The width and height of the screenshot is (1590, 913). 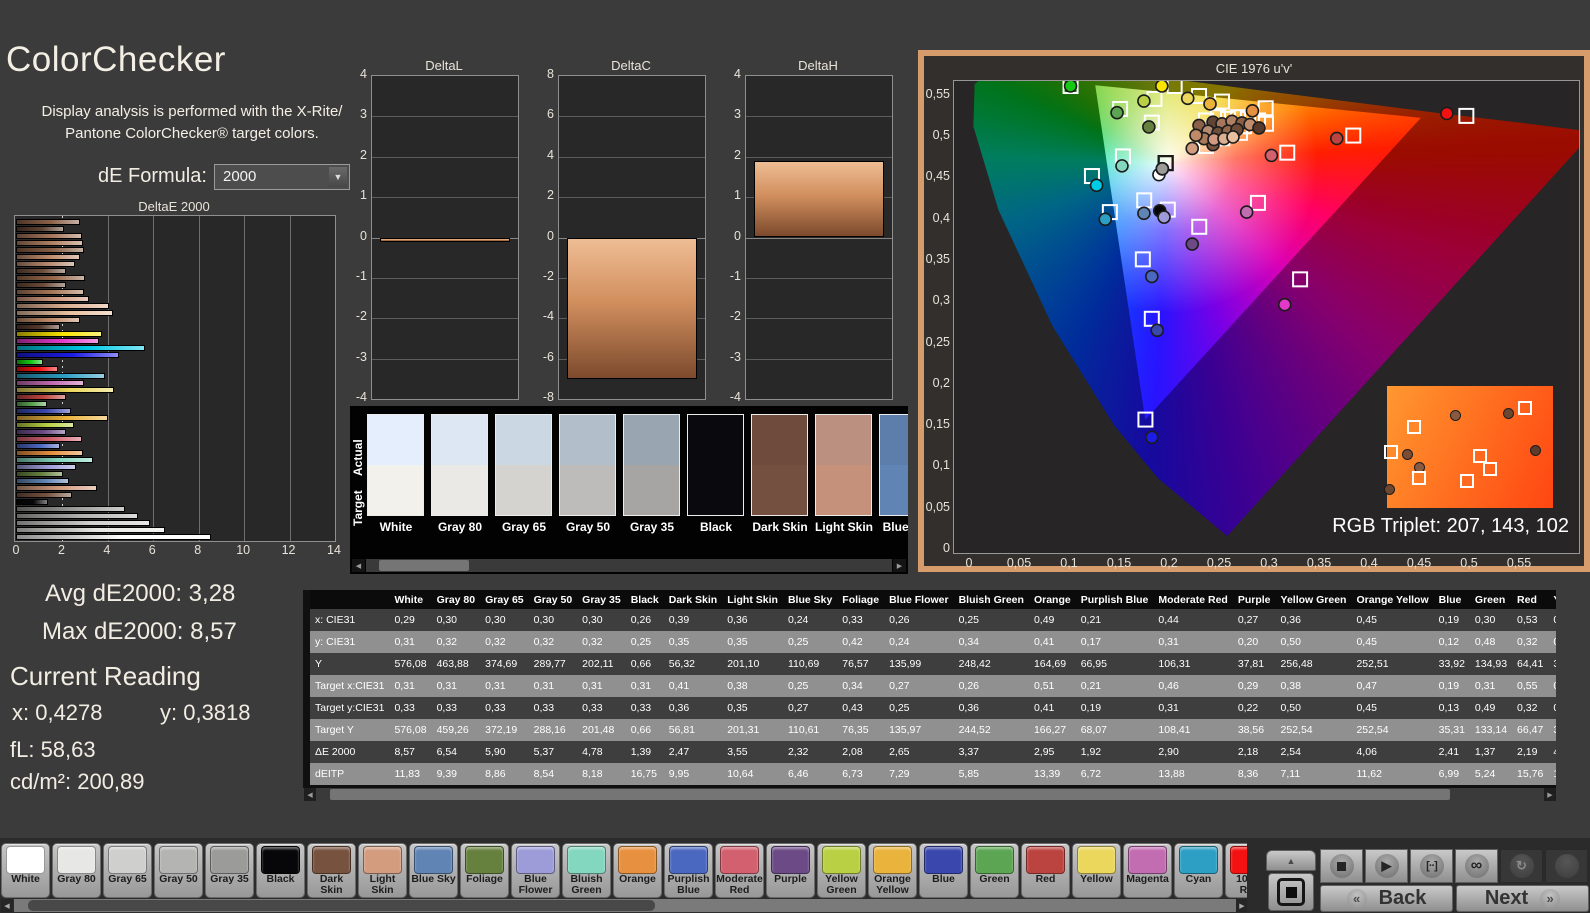 I want to click on swatch-scroll-left-button: ◀, so click(x=358, y=565).